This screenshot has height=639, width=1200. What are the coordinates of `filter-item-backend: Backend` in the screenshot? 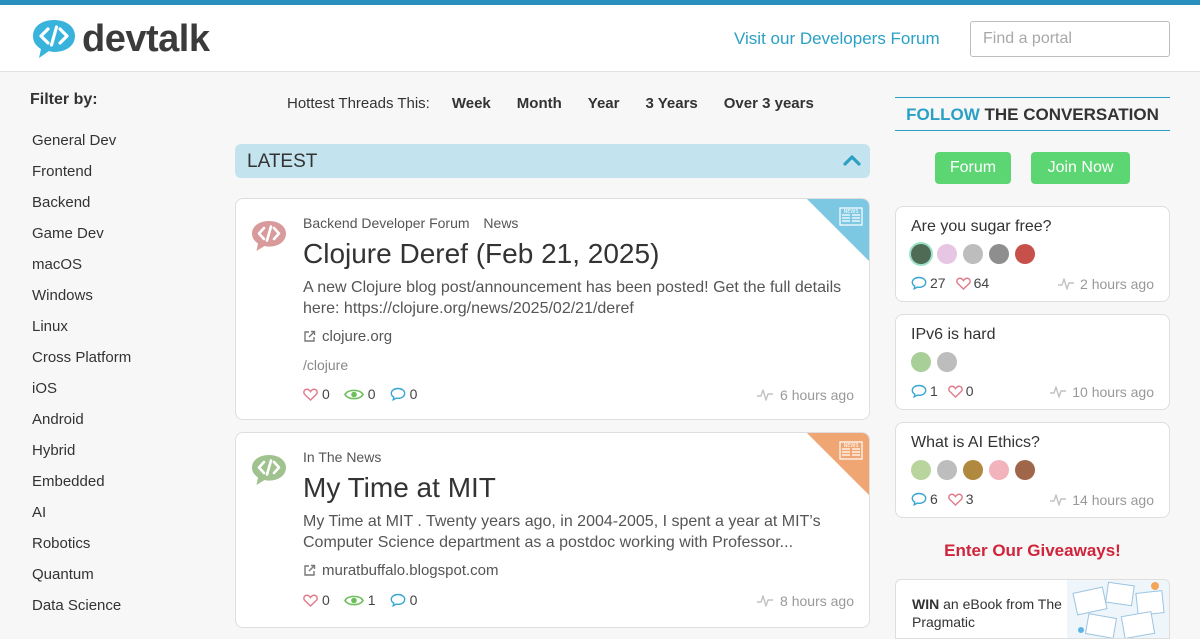 It's located at (81, 207).